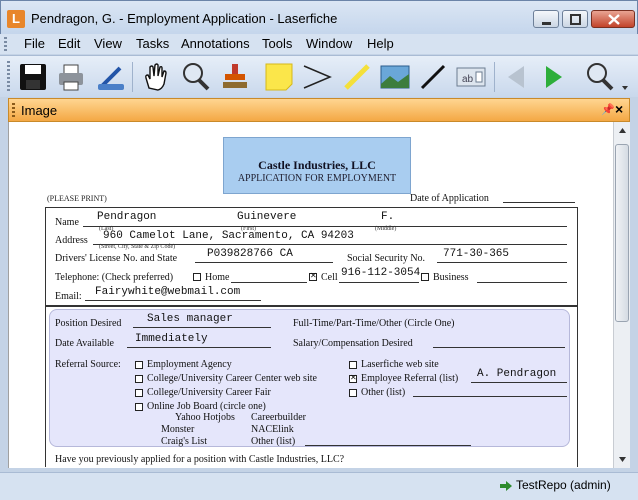 The width and height of the screenshot is (638, 500). What do you see at coordinates (388, 217) in the screenshot?
I see `middle-initial-value: F.` at bounding box center [388, 217].